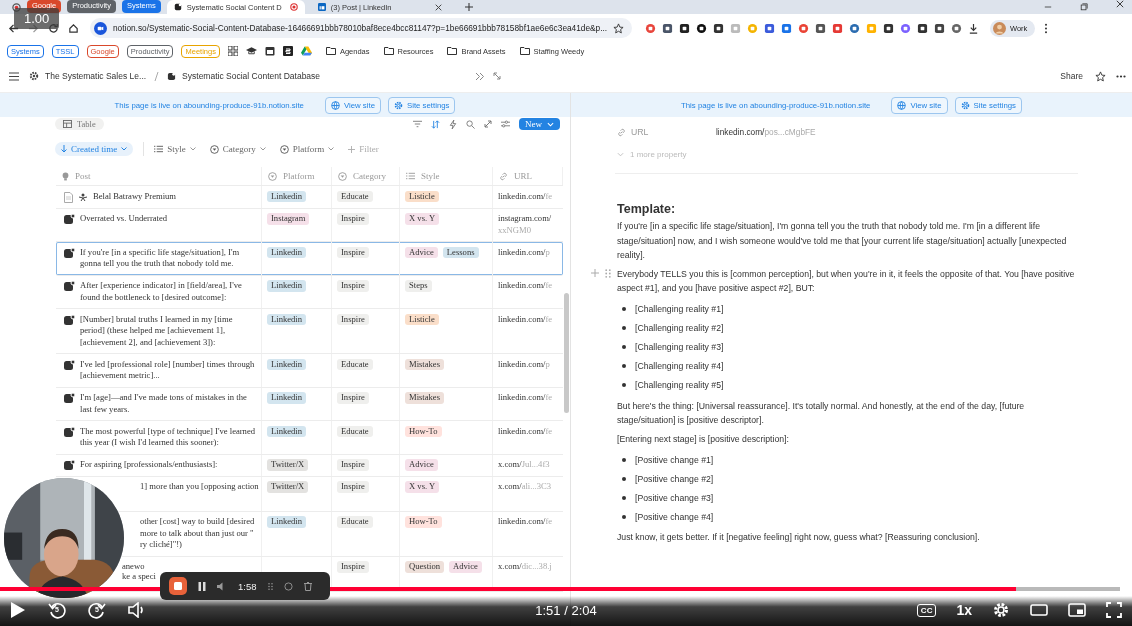 The width and height of the screenshot is (1132, 626). What do you see at coordinates (1077, 610) in the screenshot?
I see `miniplayer-icon` at bounding box center [1077, 610].